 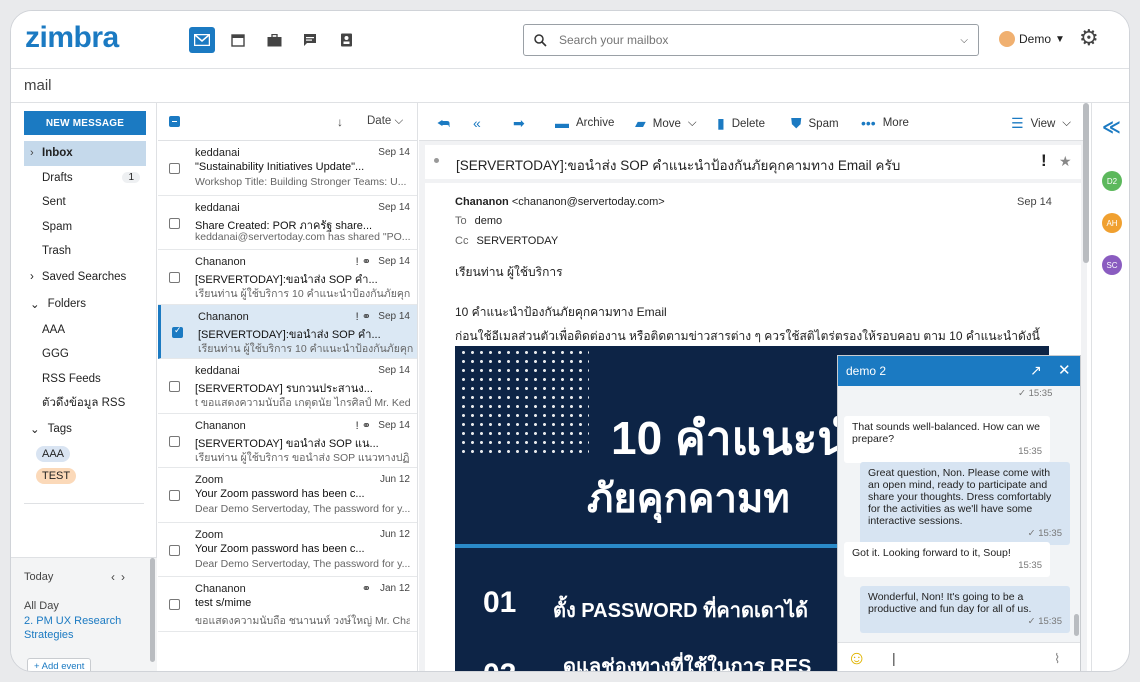 What do you see at coordinates (85, 251) in the screenshot?
I see `sidebar-item-trash: Trash` at bounding box center [85, 251].